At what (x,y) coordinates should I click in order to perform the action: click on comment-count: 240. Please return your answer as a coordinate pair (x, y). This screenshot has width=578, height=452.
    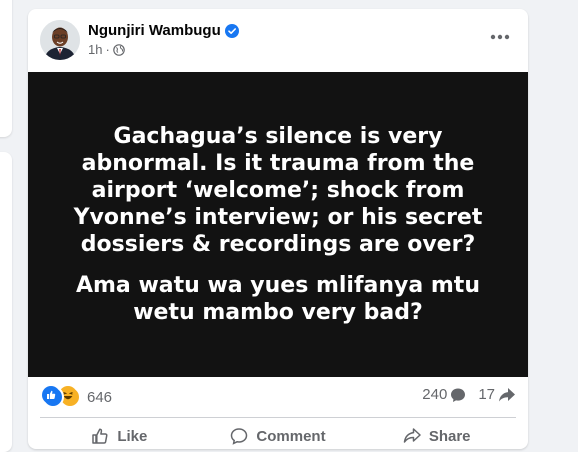
    Looking at the image, I should click on (435, 394).